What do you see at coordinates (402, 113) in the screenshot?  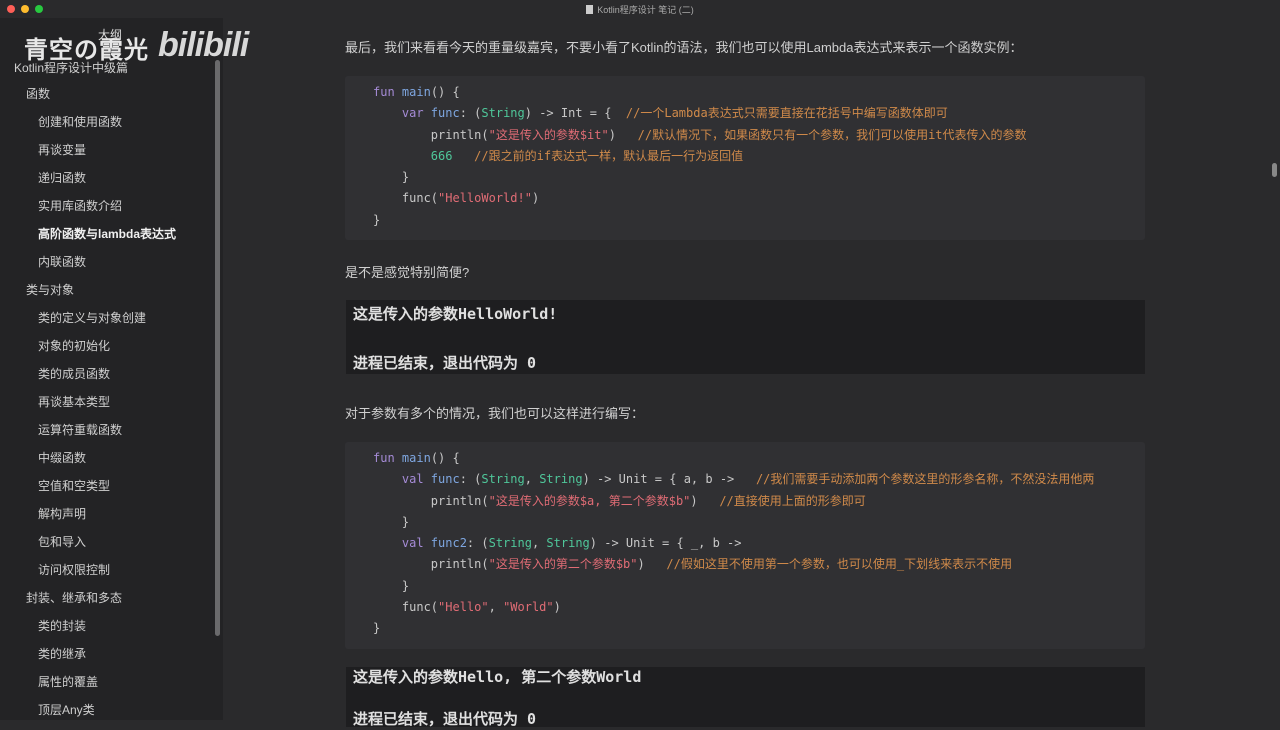 I see `code-token: var` at bounding box center [402, 113].